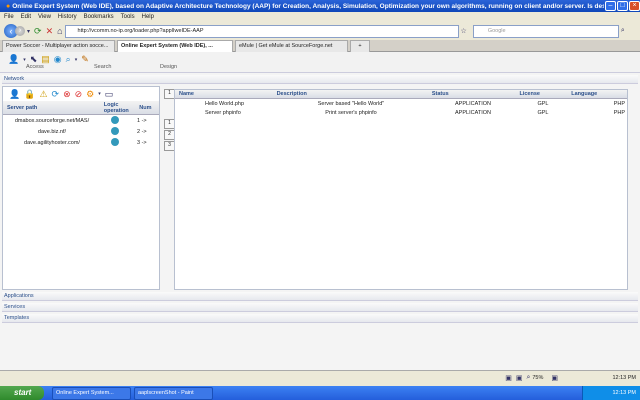 This screenshot has width=640, height=400. Describe the element at coordinates (90, 94) in the screenshot. I see `settings-icon: ⚙` at that location.